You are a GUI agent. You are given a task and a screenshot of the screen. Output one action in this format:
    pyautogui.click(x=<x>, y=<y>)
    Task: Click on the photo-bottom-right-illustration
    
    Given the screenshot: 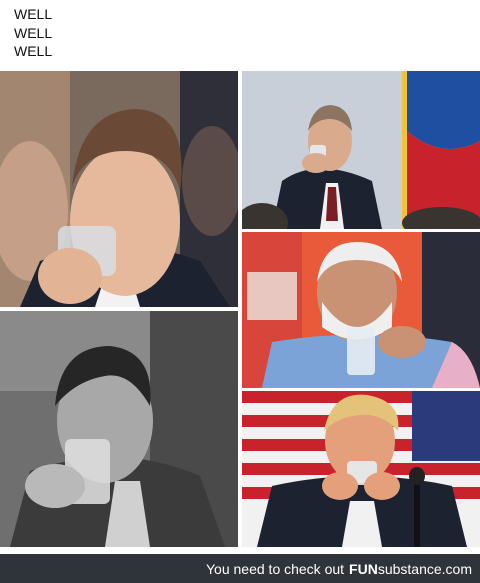 What is the action you would take?
    pyautogui.click(x=361, y=469)
    